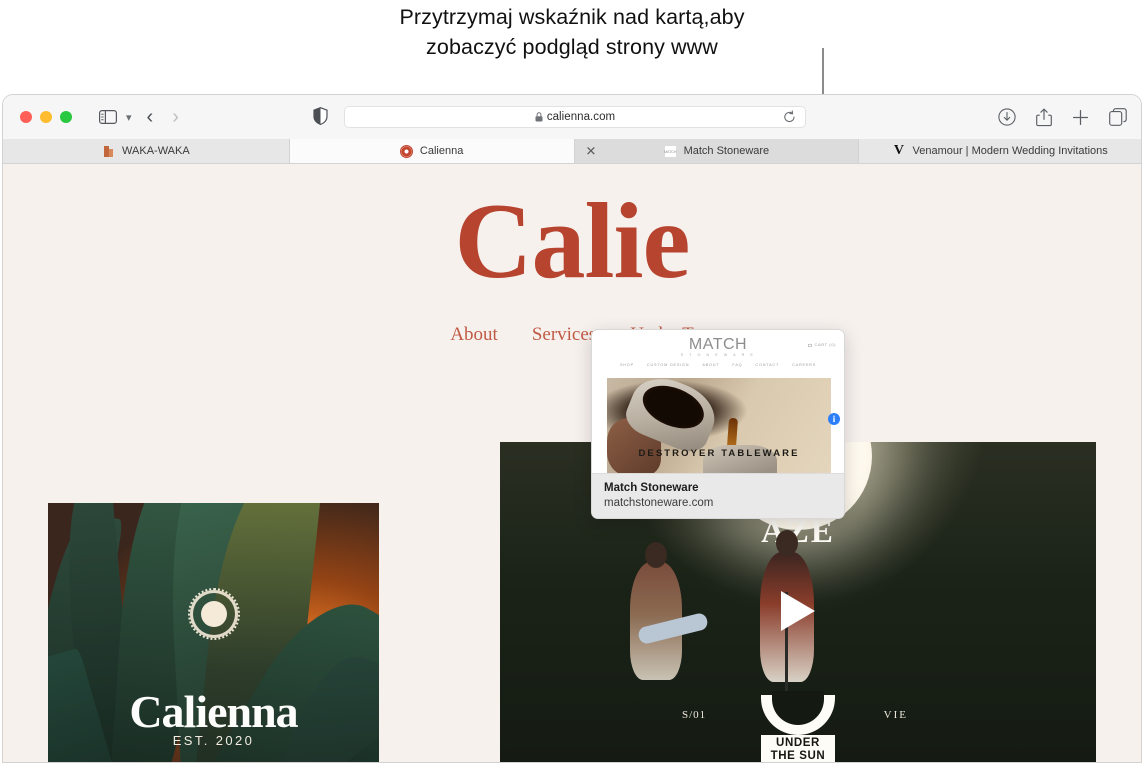 The image size is (1144, 763). What do you see at coordinates (1044, 117) in the screenshot?
I see `share-icon` at bounding box center [1044, 117].